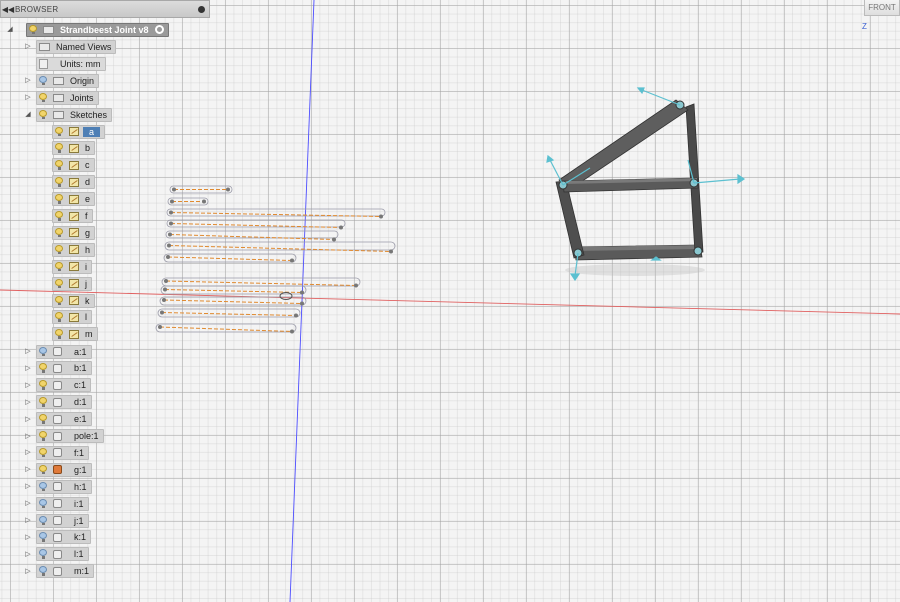 This screenshot has height=602, width=900. What do you see at coordinates (74, 182) in the screenshot?
I see `sketch-item-d: d` at bounding box center [74, 182].